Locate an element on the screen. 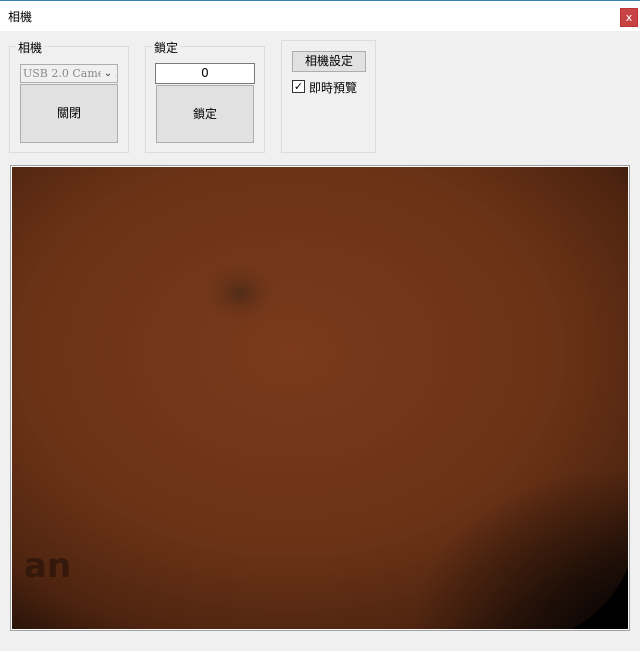 The height and width of the screenshot is (651, 640). chevron-down-icon: ⌄ is located at coordinates (108, 73).